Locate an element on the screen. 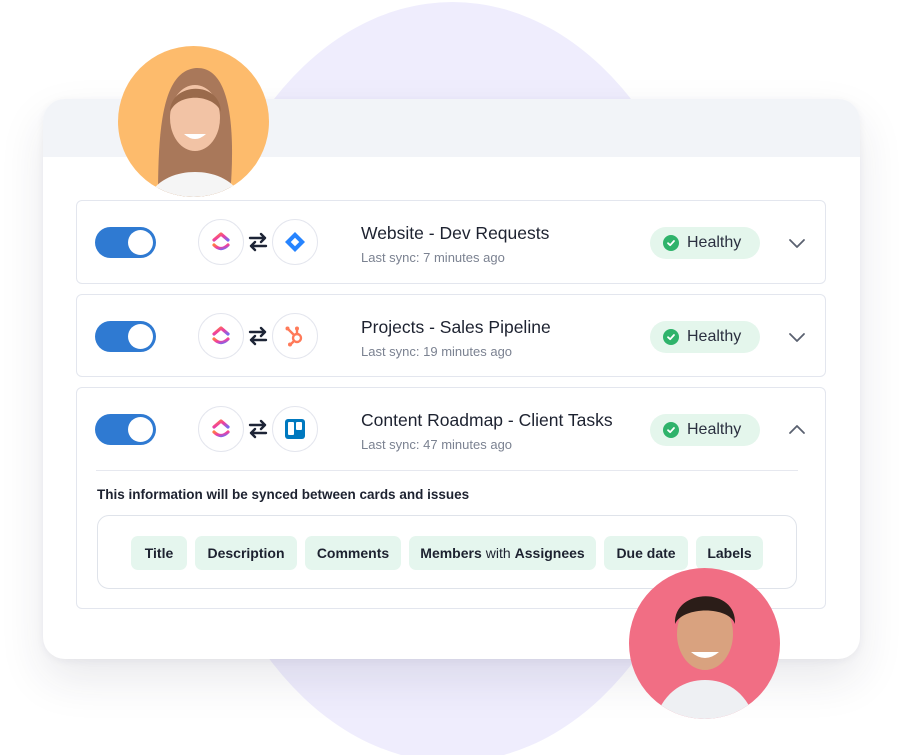 This screenshot has width=900, height=755. chip-connector: with is located at coordinates (498, 553).